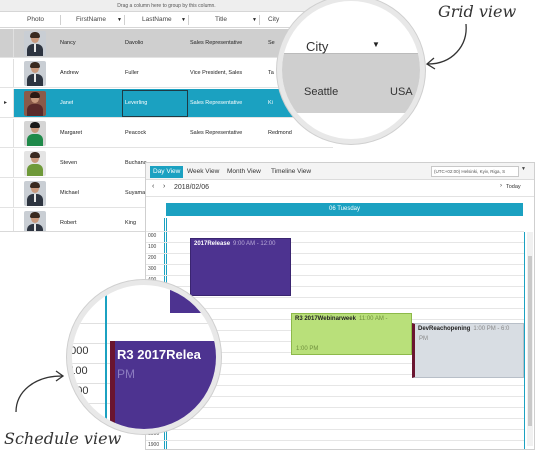 The image size is (535, 450). I want to click on cell-firstname: Janet, so click(66, 103).